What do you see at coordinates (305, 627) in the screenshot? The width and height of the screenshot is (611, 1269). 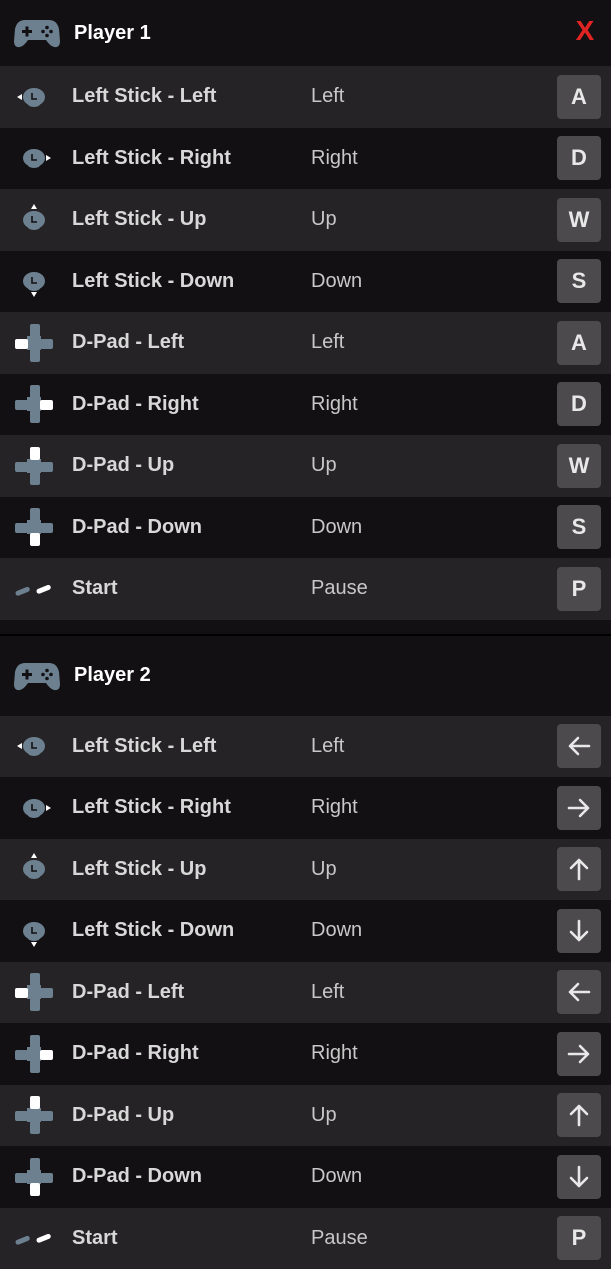 I see `divider` at bounding box center [305, 627].